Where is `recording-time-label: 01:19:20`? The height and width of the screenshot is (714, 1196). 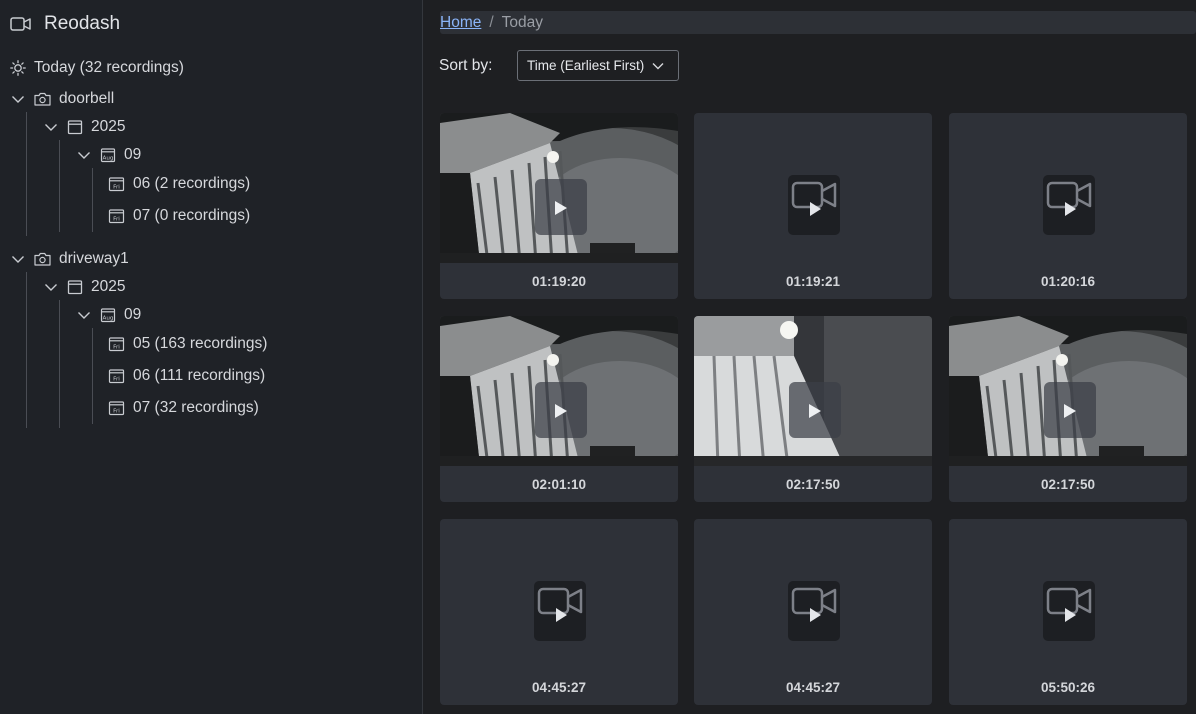 recording-time-label: 01:19:20 is located at coordinates (559, 281).